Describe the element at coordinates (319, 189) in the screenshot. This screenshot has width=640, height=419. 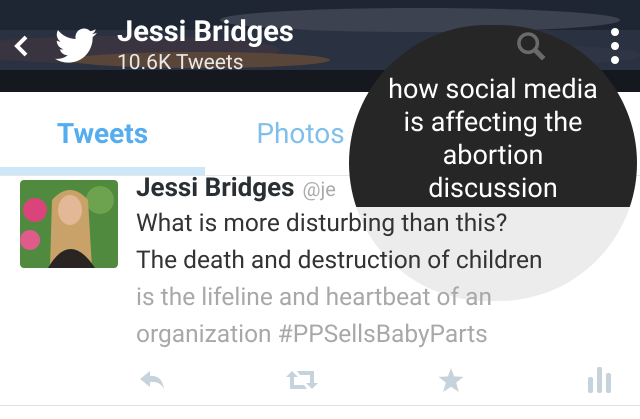
I see `user-handle: @je` at that location.